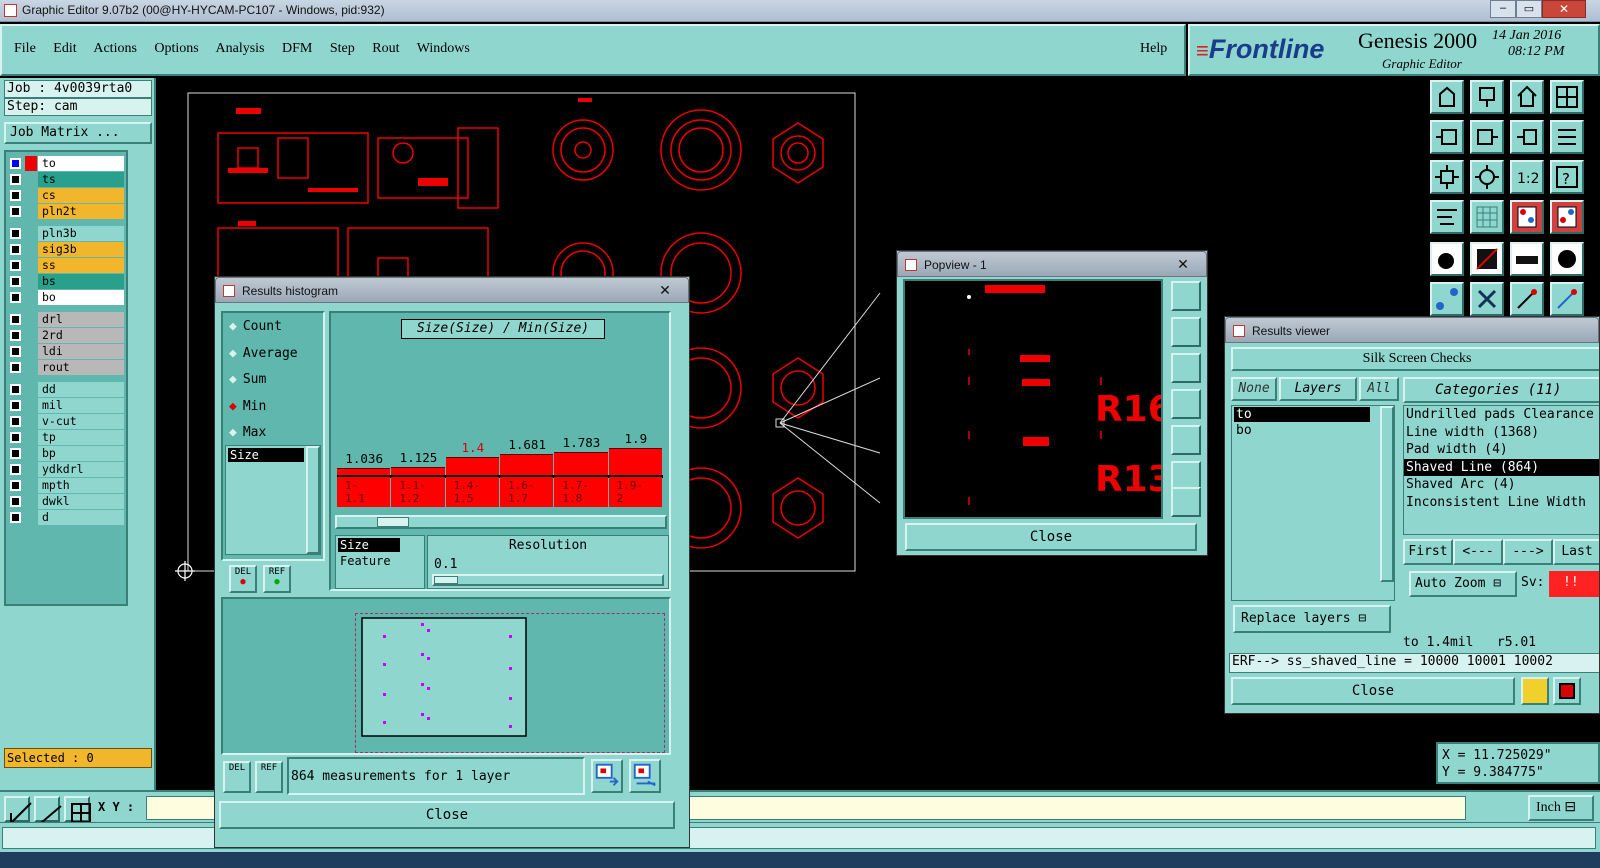 The width and height of the screenshot is (1600, 868). What do you see at coordinates (1302, 430) in the screenshot?
I see `result-layer-item: bo` at bounding box center [1302, 430].